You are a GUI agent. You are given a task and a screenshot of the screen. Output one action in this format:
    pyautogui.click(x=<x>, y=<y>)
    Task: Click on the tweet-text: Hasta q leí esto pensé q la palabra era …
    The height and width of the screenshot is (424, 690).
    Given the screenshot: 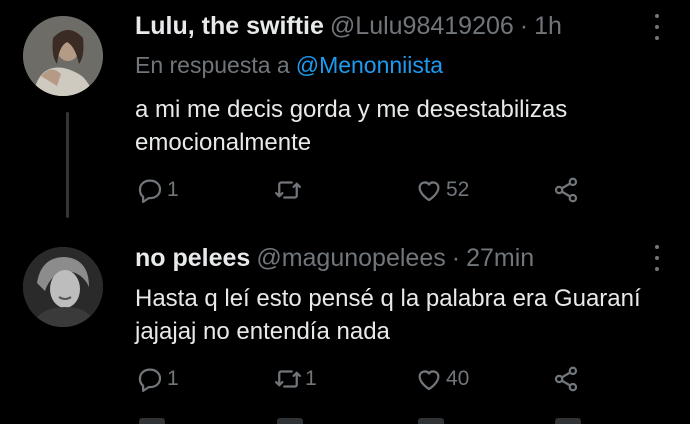 What is the action you would take?
    pyautogui.click(x=388, y=315)
    